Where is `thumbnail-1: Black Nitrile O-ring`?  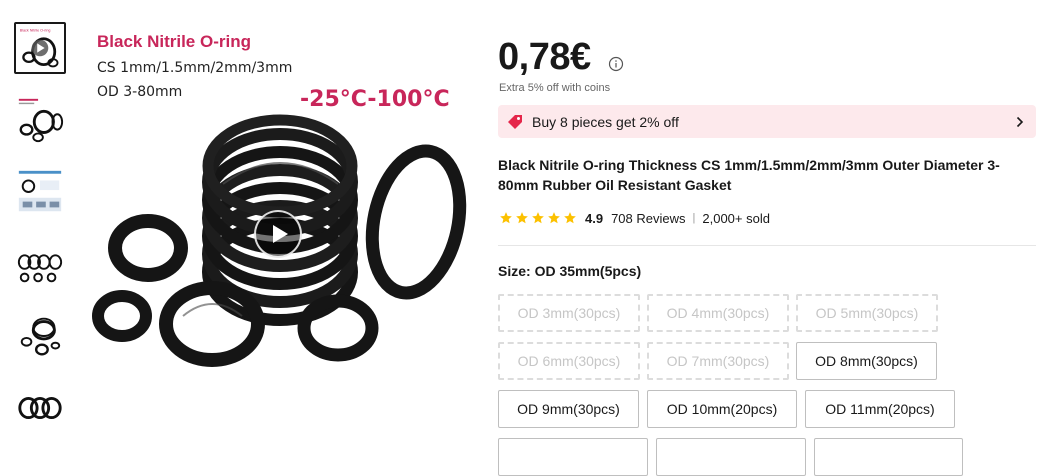 thumbnail-1: Black Nitrile O-ring is located at coordinates (40, 48).